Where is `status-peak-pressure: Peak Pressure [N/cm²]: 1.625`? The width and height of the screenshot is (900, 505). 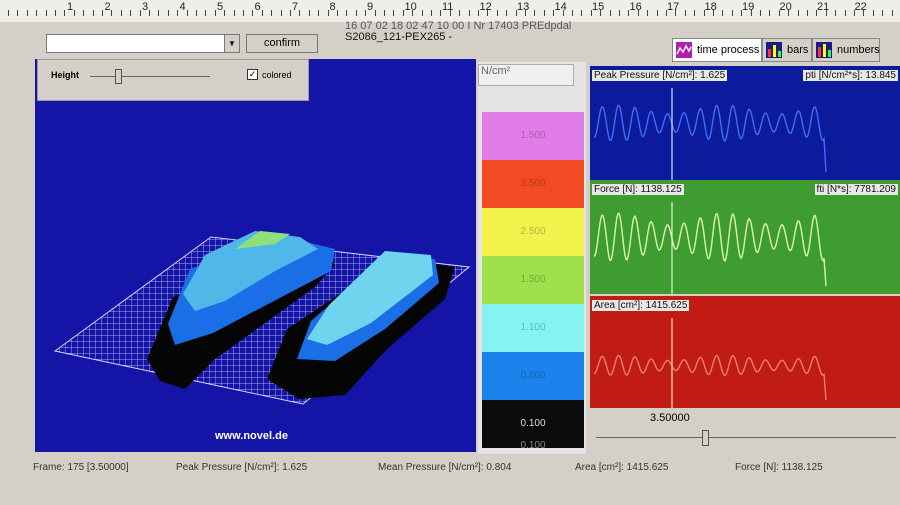 status-peak-pressure: Peak Pressure [N/cm²]: 1.625 is located at coordinates (242, 467).